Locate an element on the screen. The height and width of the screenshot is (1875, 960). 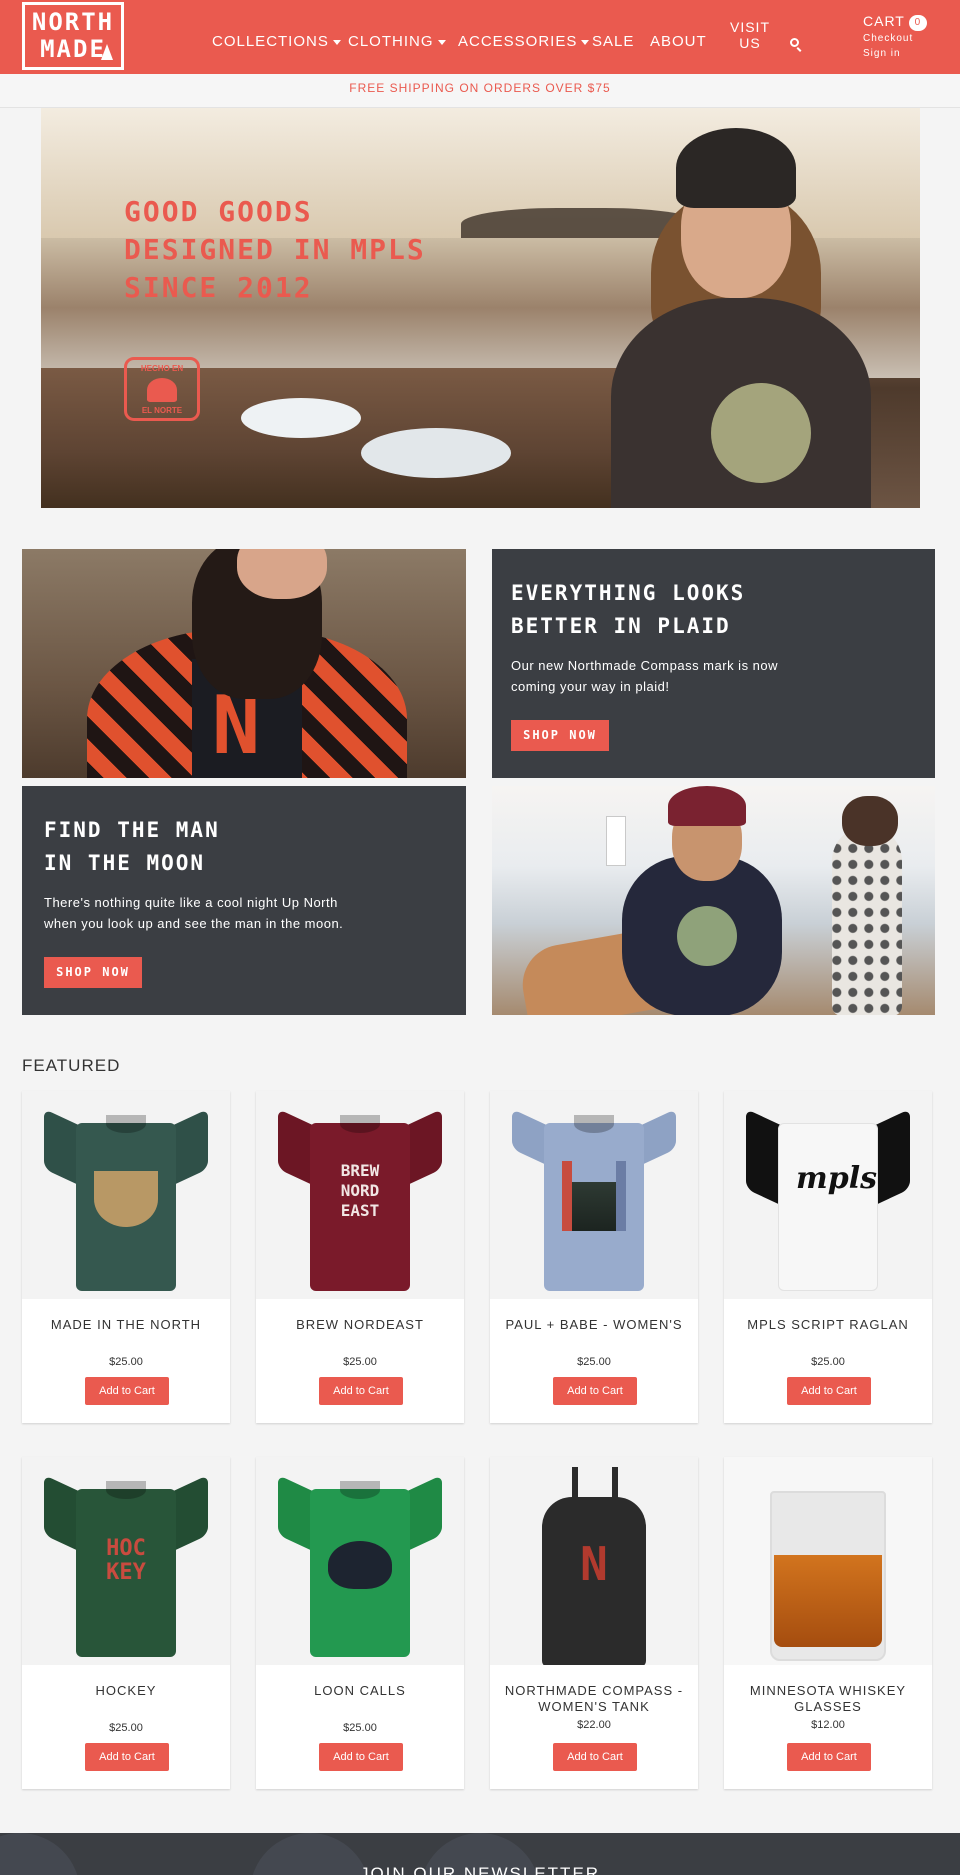
signin-link: Sign in is located at coordinates (882, 53).